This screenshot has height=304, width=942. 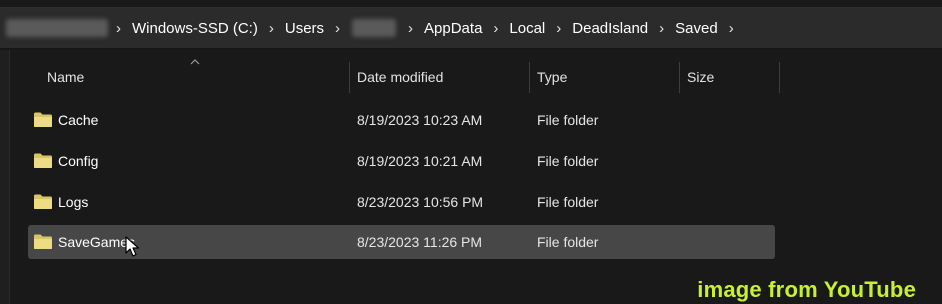 What do you see at coordinates (806, 289) in the screenshot?
I see `watermark-caption: image from YouTube` at bounding box center [806, 289].